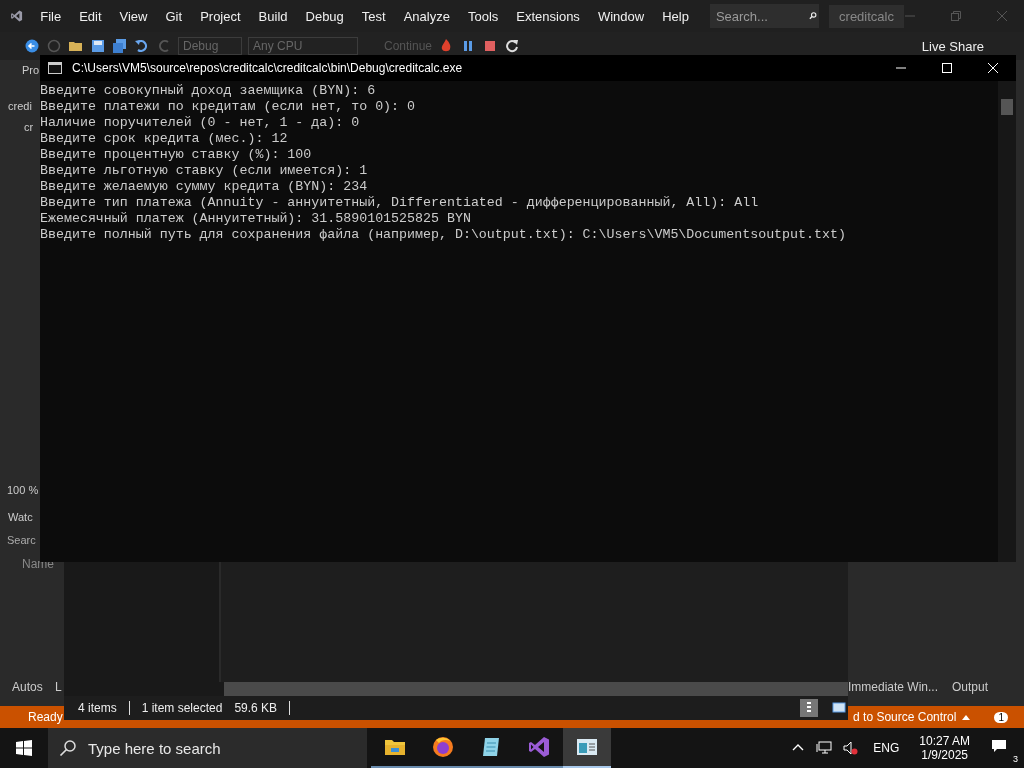  I want to click on taskbar-app, so click(587, 748).